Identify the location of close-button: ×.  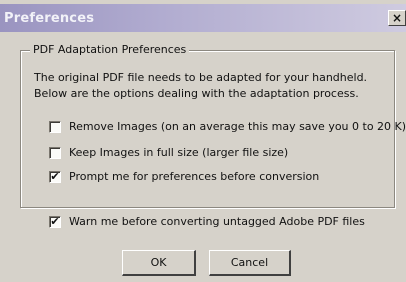
(397, 18).